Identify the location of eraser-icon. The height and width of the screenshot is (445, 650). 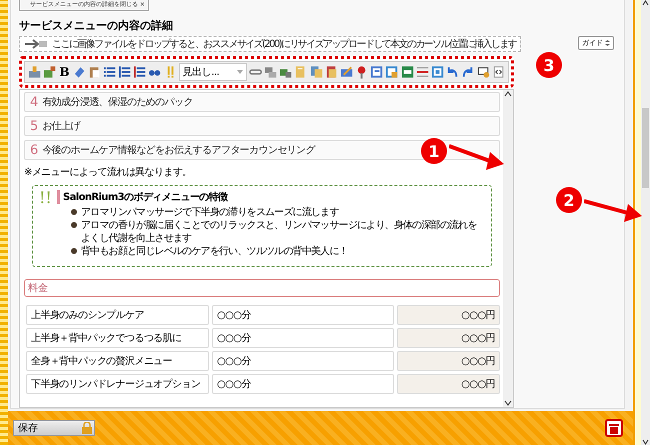
(79, 72).